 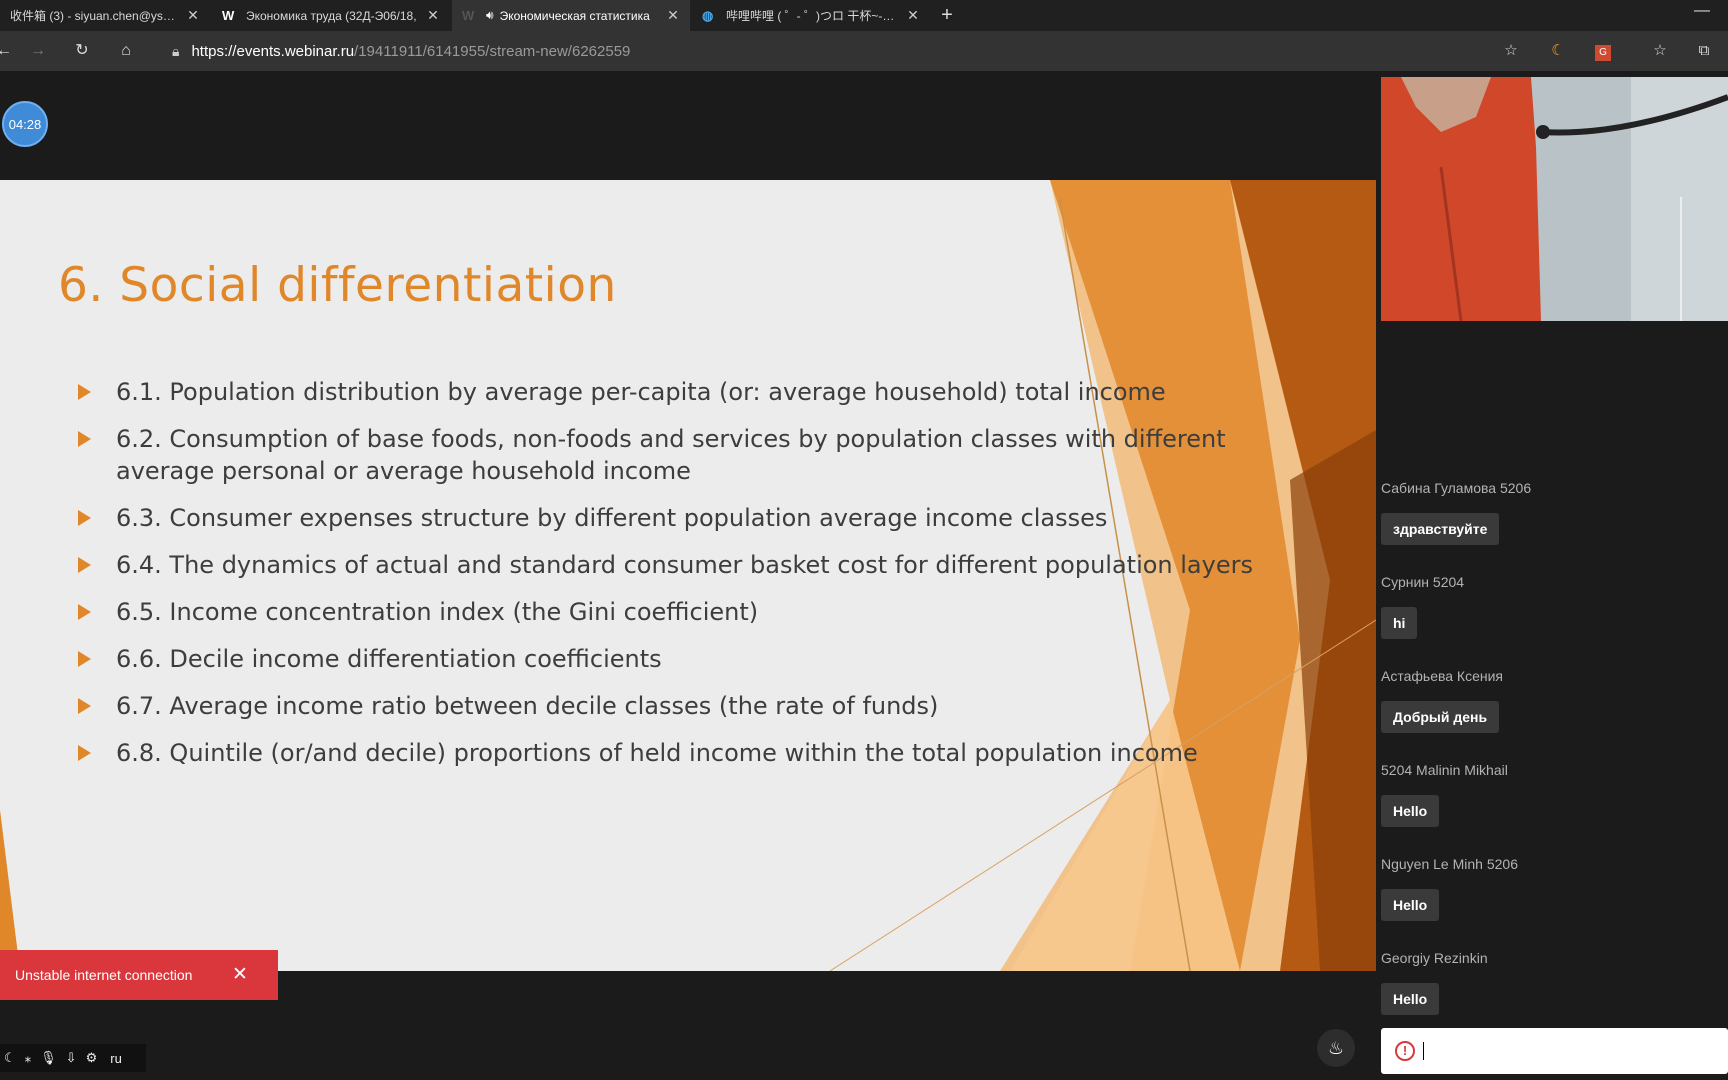 What do you see at coordinates (1405, 1051) in the screenshot?
I see `warning-icon: !` at bounding box center [1405, 1051].